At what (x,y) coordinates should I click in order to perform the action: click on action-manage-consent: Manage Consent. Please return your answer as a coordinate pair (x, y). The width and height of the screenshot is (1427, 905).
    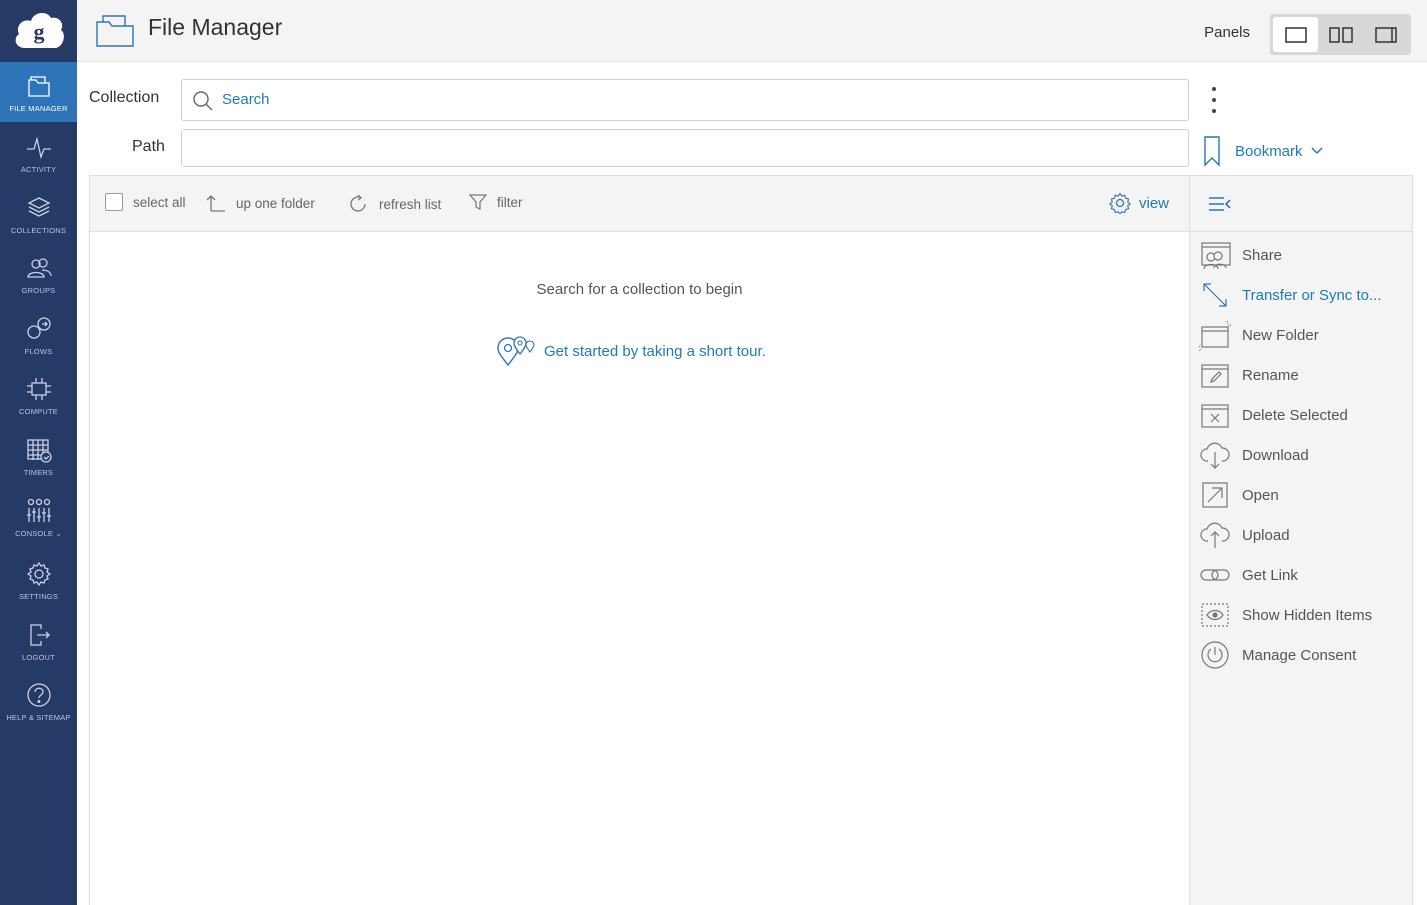
    Looking at the image, I should click on (1304, 655).